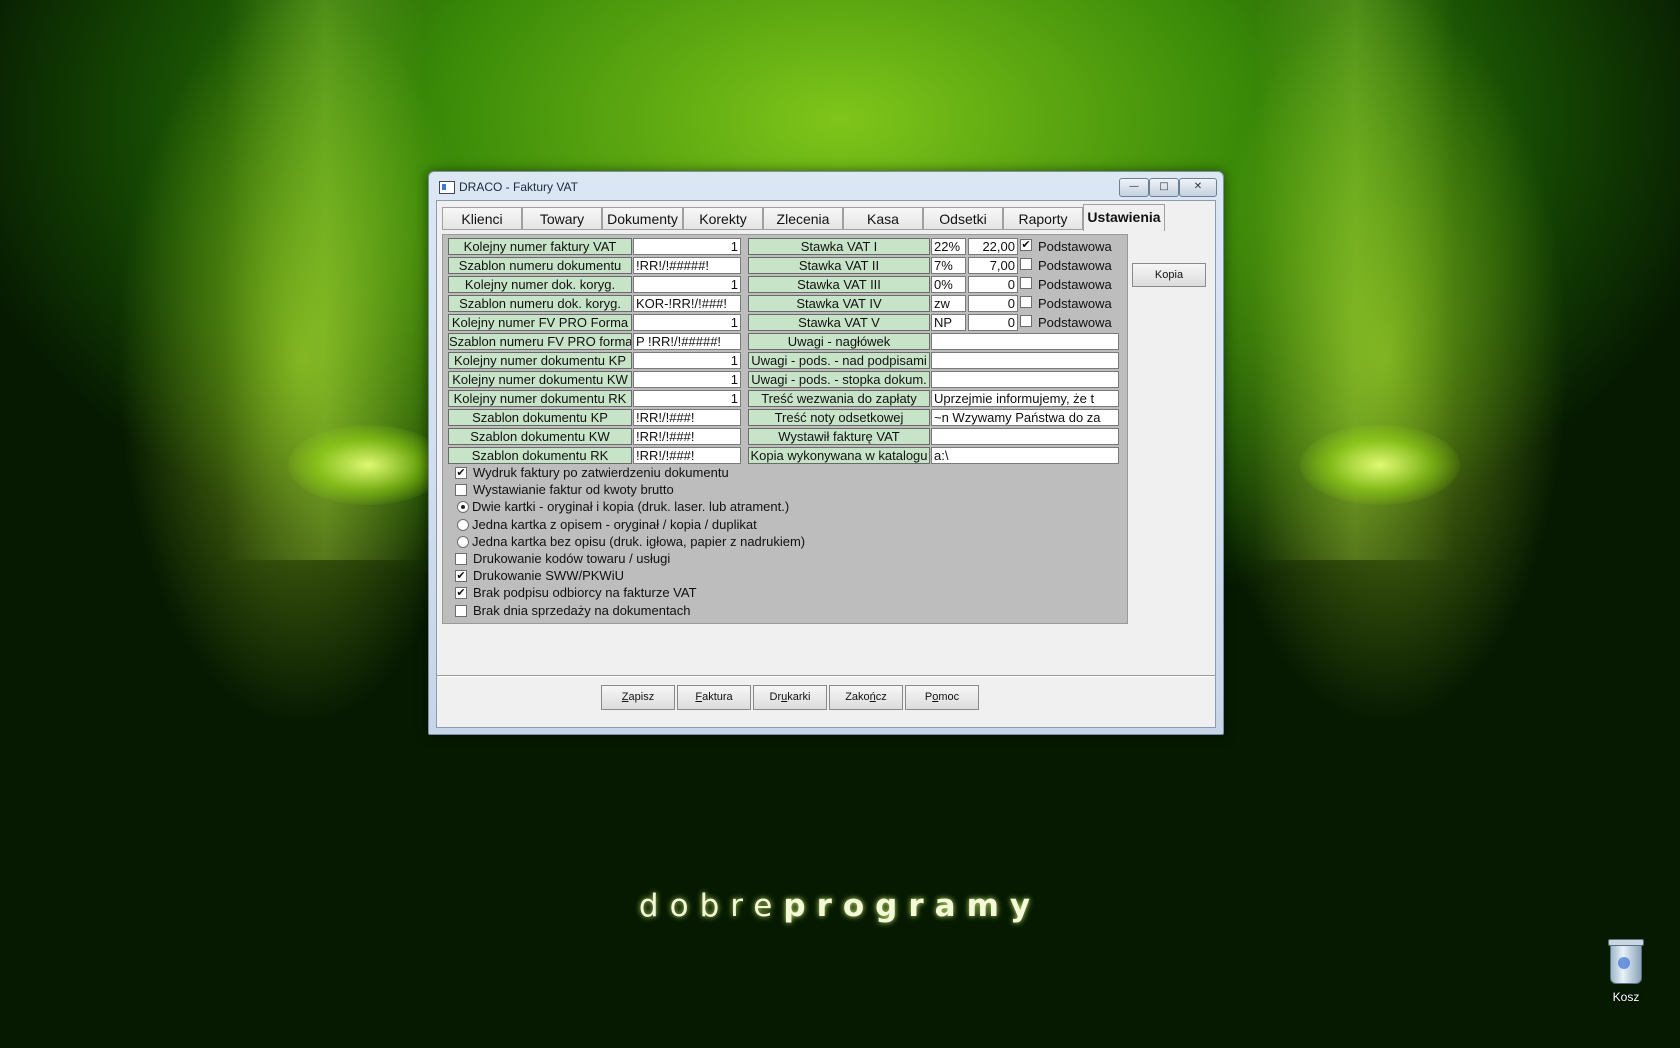  I want to click on field-input: KOR-!RR!/!###!, so click(687, 303).